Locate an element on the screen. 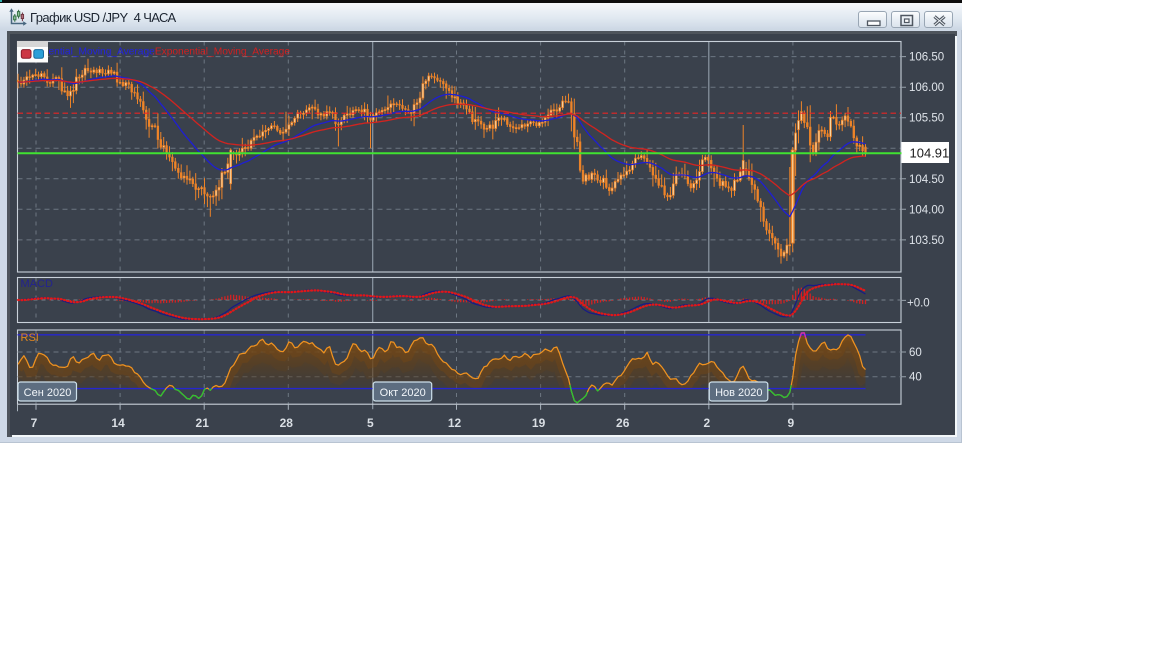 The width and height of the screenshot is (1152, 648). svg-text: Окт 2020 is located at coordinates (403, 393).